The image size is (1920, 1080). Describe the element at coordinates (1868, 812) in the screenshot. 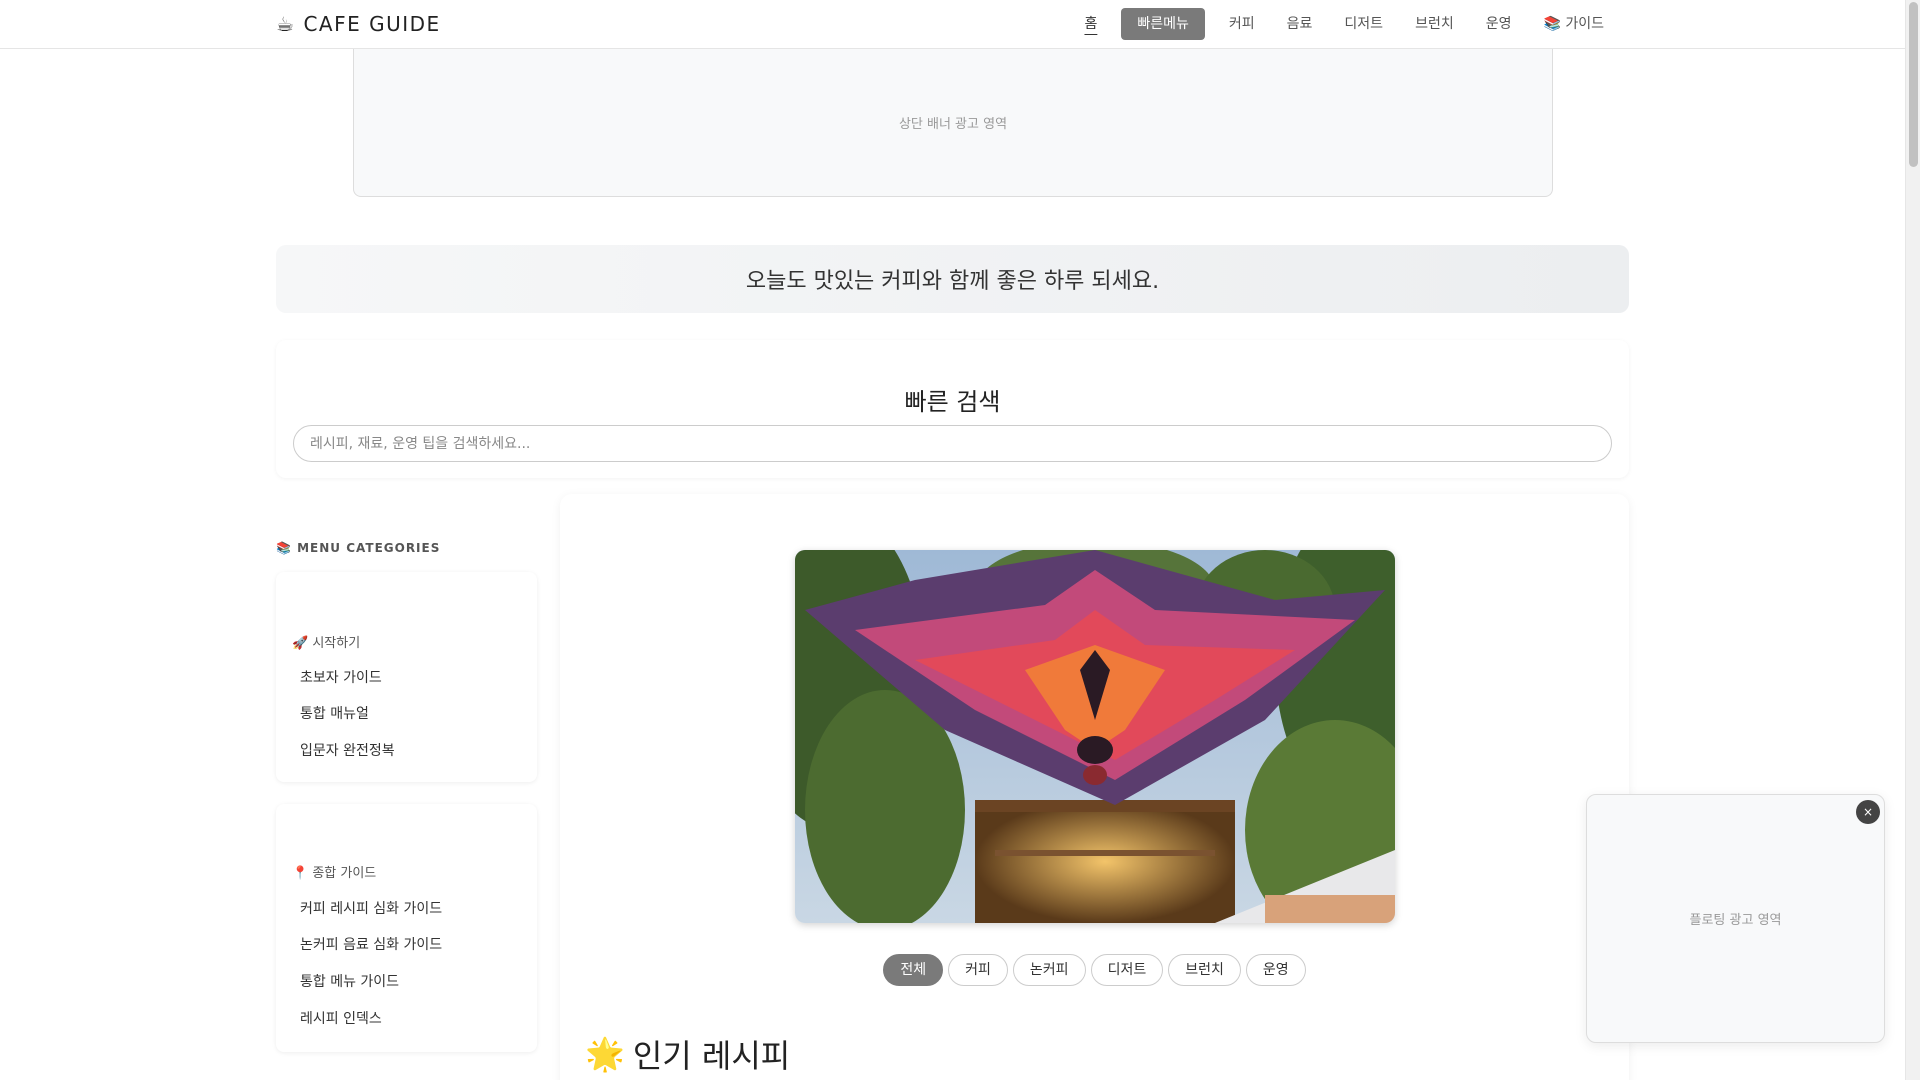

I see `close-icon: ×` at that location.